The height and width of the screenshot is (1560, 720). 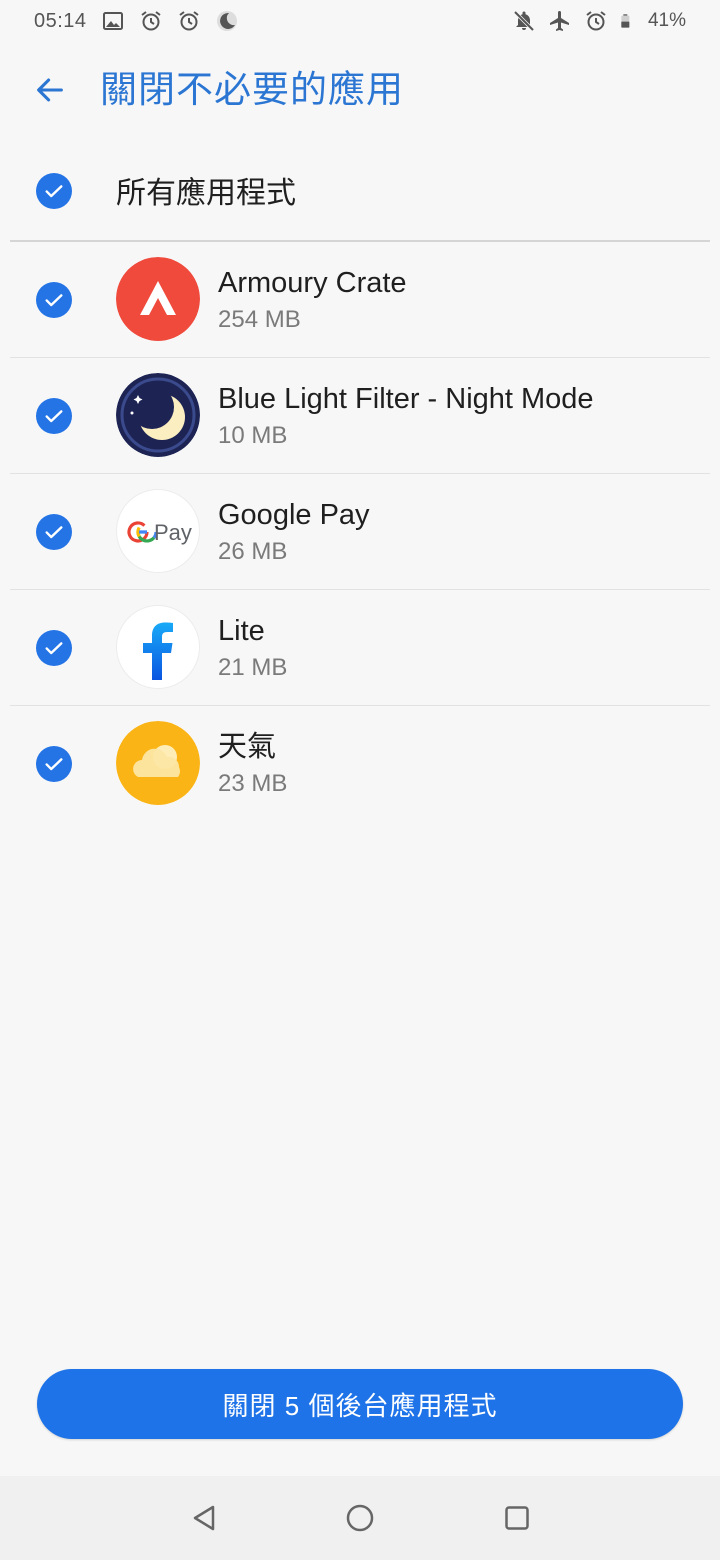 What do you see at coordinates (158, 415) in the screenshot?
I see `blue-light-filter-icon` at bounding box center [158, 415].